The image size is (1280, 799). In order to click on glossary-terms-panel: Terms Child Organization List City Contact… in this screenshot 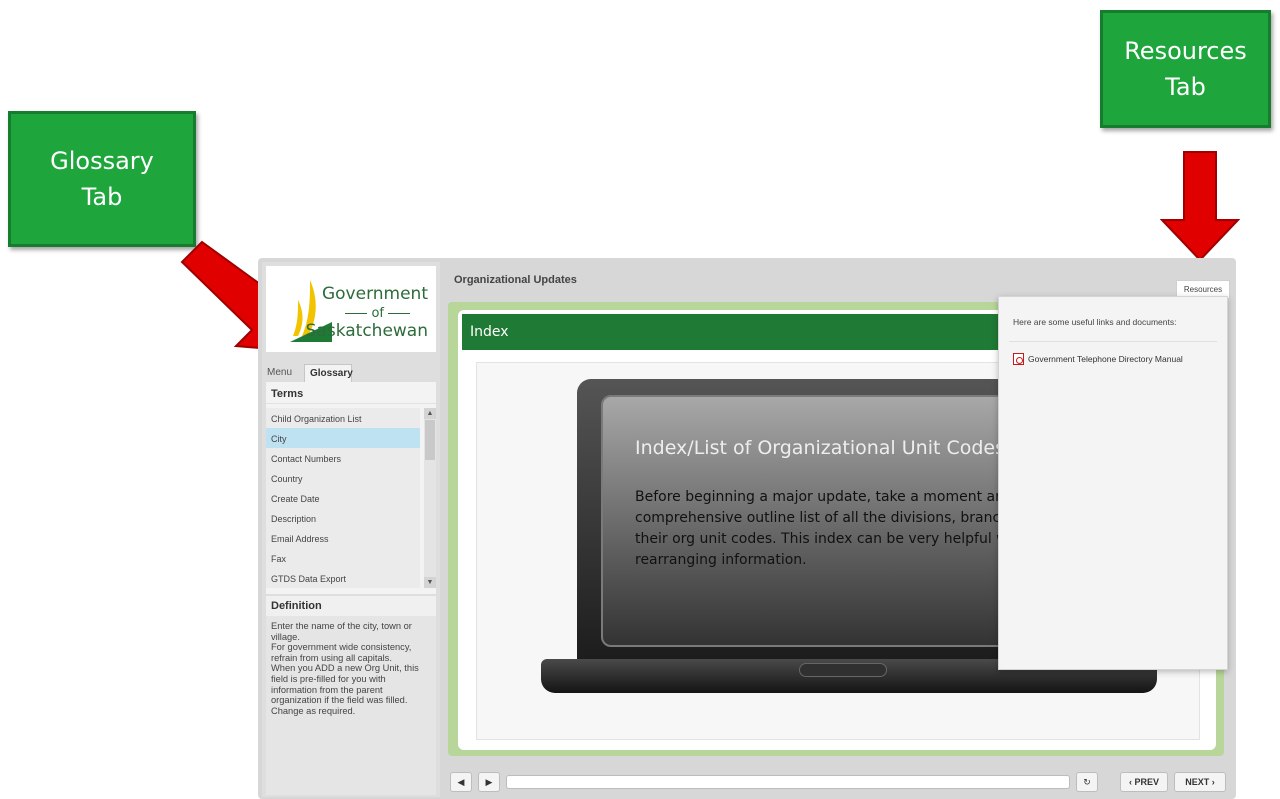, I will do `click(351, 488)`.